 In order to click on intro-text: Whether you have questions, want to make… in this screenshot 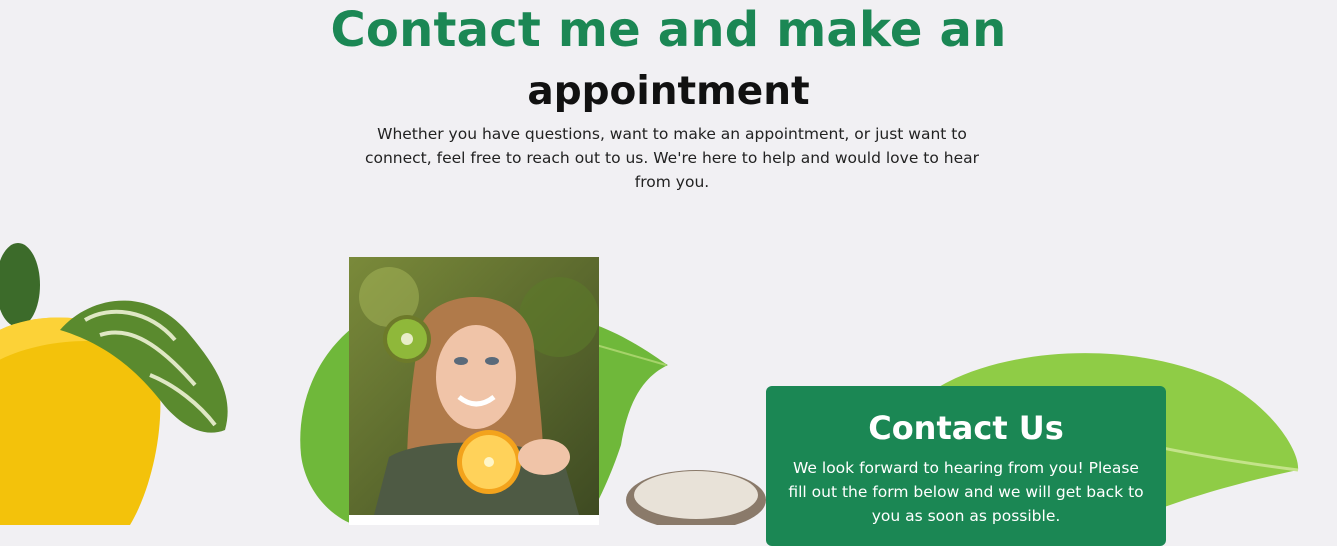, I will do `click(672, 158)`.